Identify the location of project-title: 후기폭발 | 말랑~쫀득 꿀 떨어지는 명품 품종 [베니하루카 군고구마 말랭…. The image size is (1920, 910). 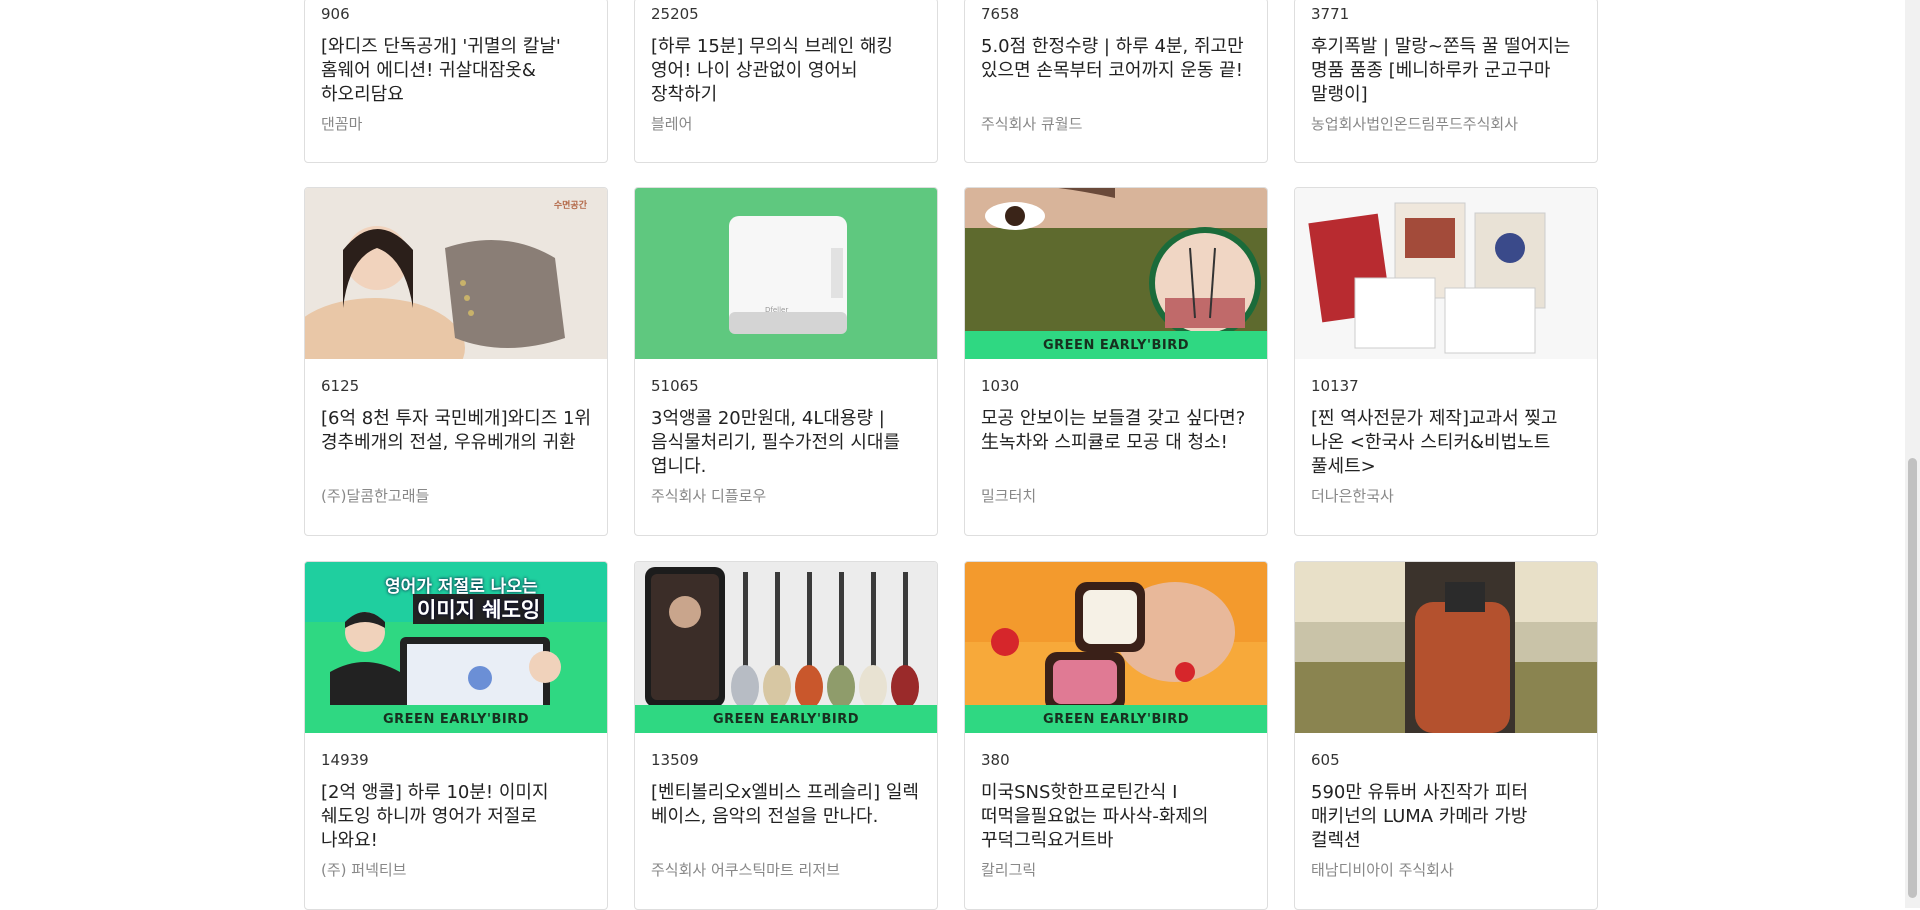
(1446, 71).